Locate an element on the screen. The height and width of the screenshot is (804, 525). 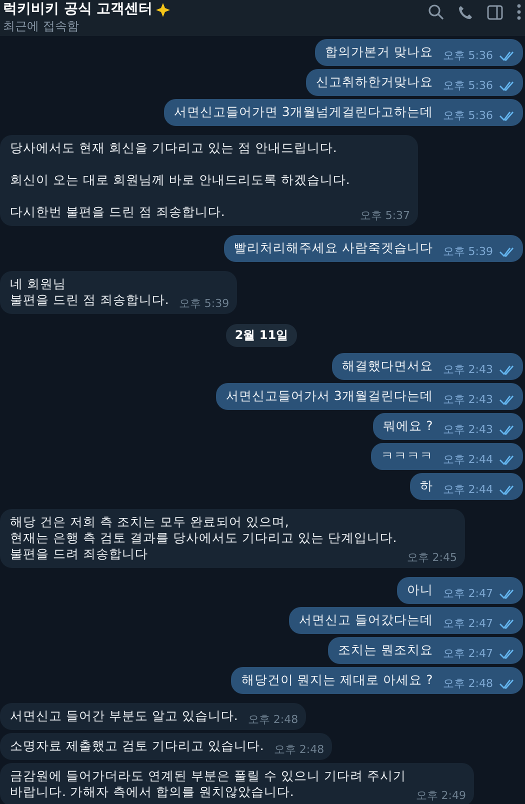
message-text: 금감원에 들어가더라도 연계된 부분은 풀릴 수 있으니 기다려 주시기 바랍니다. 가해자 측에서 합의를 원치않았습니다. is located at coordinates (208, 784).